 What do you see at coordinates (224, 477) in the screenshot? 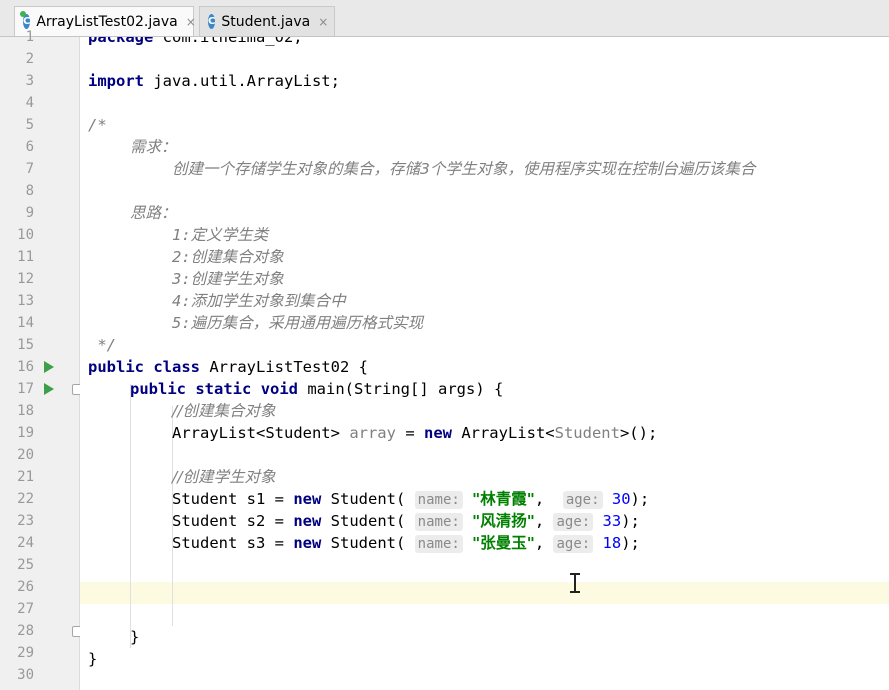
I see `code-line: //创建学生对象` at bounding box center [224, 477].